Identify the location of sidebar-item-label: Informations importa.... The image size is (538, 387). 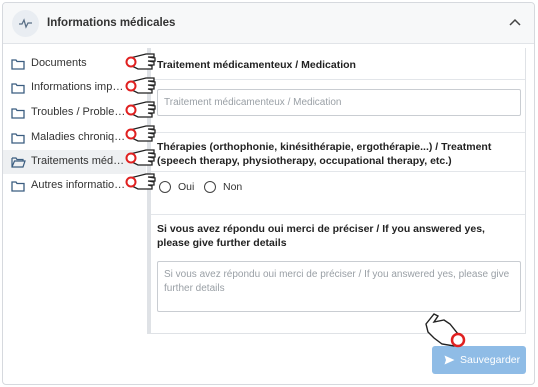
(78, 87).